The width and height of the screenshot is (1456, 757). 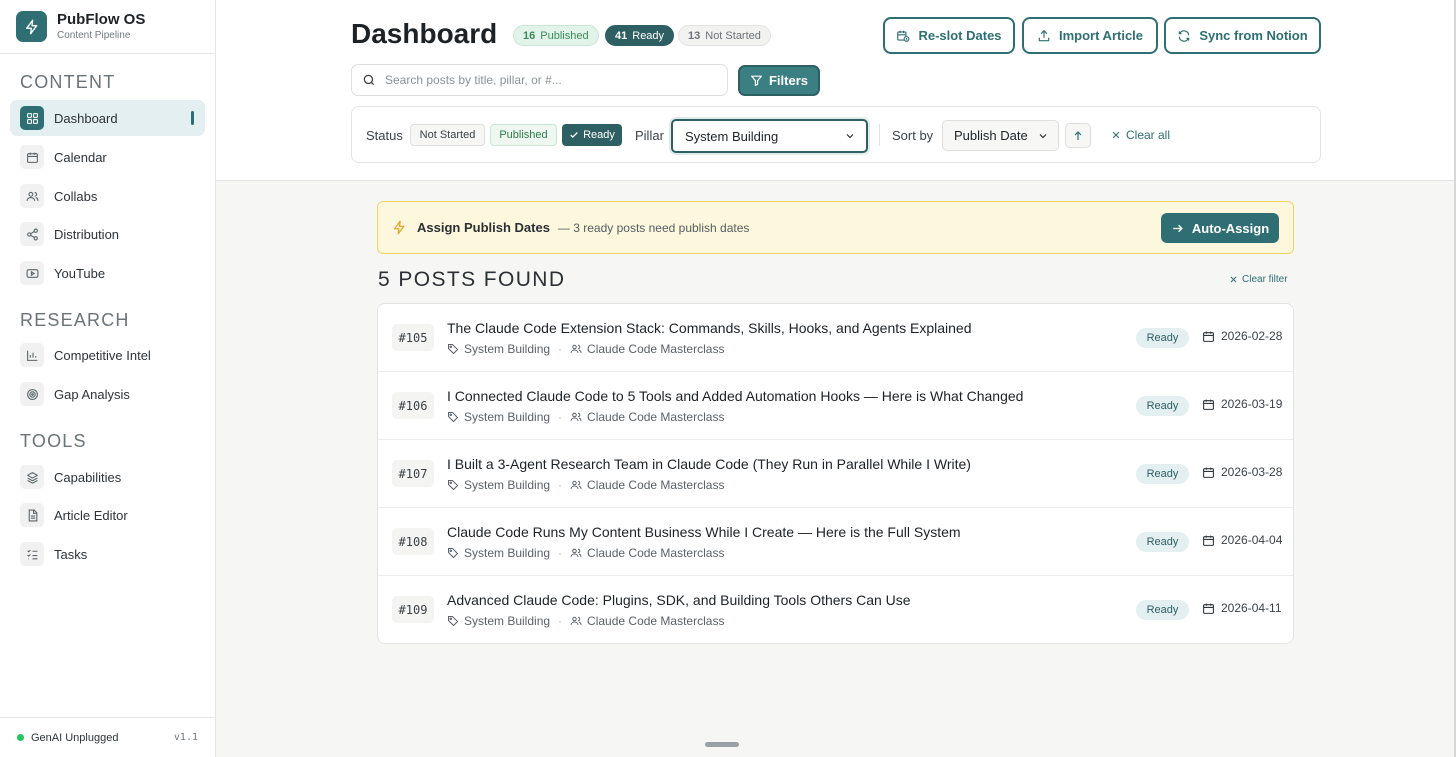 I want to click on video-icon, so click(x=32, y=273).